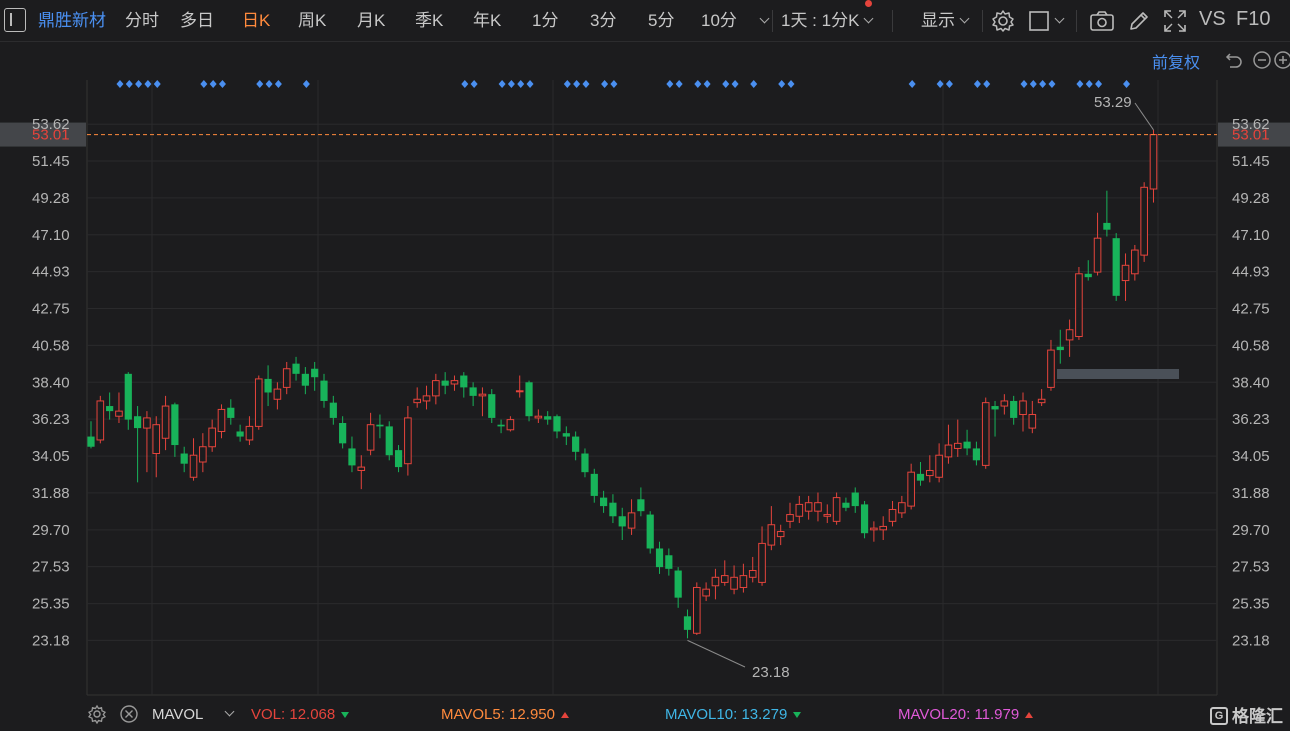 The width and height of the screenshot is (1290, 731). I want to click on camera-icon, so click(1102, 21).